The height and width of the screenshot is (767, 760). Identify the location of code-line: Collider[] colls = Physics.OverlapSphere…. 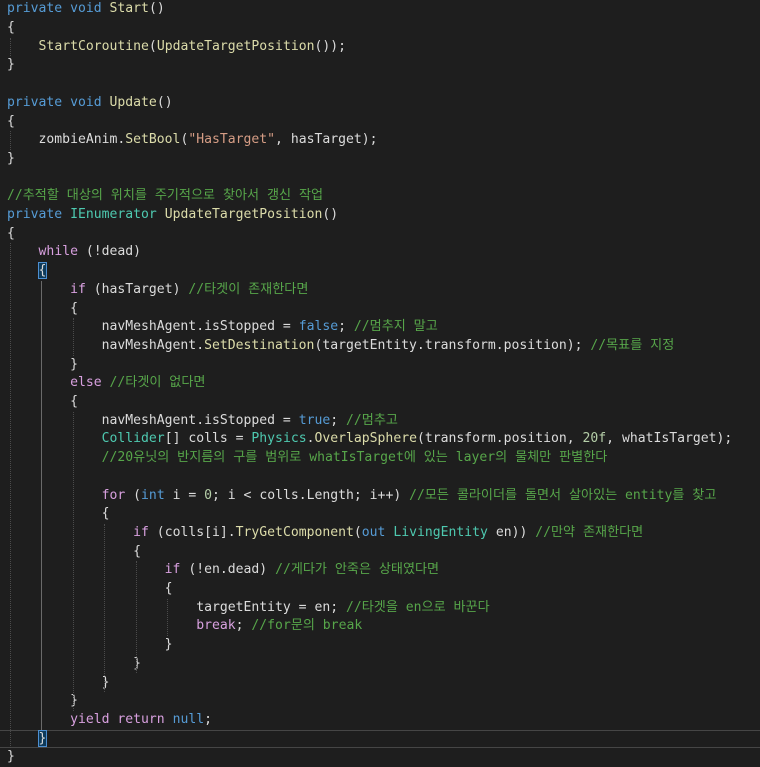
(380, 439).